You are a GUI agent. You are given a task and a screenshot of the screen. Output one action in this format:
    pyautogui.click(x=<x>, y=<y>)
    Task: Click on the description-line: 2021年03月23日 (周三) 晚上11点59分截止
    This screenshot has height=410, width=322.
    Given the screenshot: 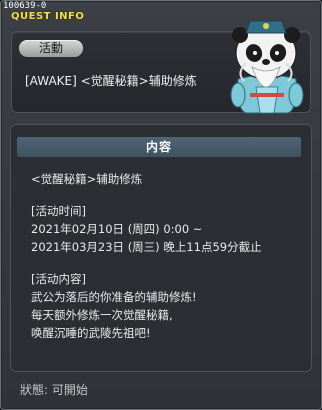 What is the action you would take?
    pyautogui.click(x=146, y=247)
    